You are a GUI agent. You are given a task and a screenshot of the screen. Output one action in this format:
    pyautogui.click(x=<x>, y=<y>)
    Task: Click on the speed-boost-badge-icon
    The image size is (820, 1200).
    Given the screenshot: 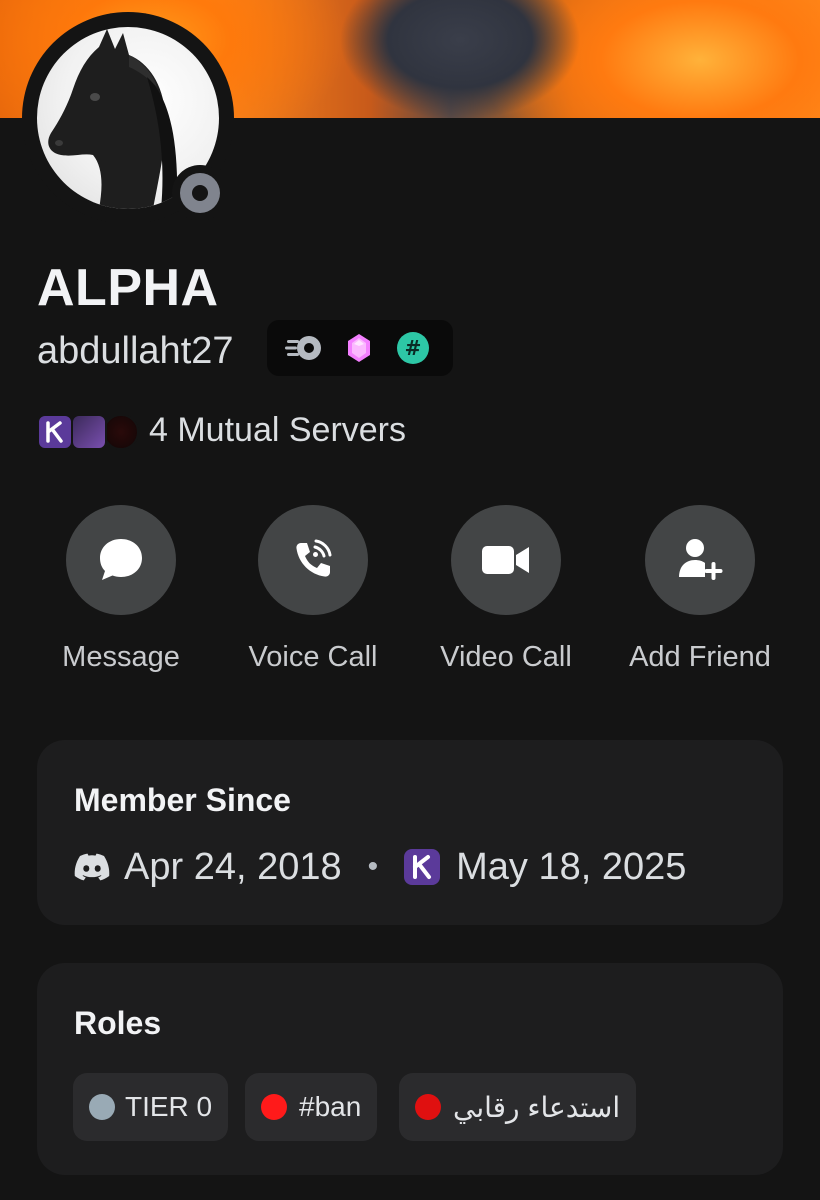 What is the action you would take?
    pyautogui.click(x=305, y=348)
    